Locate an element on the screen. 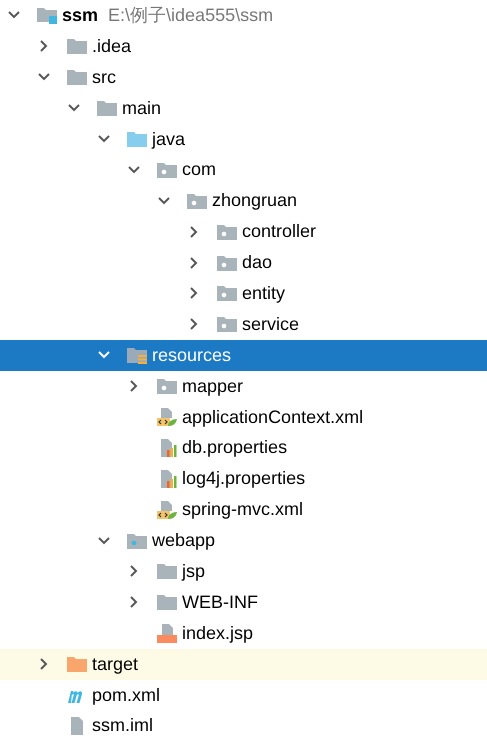 The width and height of the screenshot is (487, 743). node-label: ssm is located at coordinates (80, 15).